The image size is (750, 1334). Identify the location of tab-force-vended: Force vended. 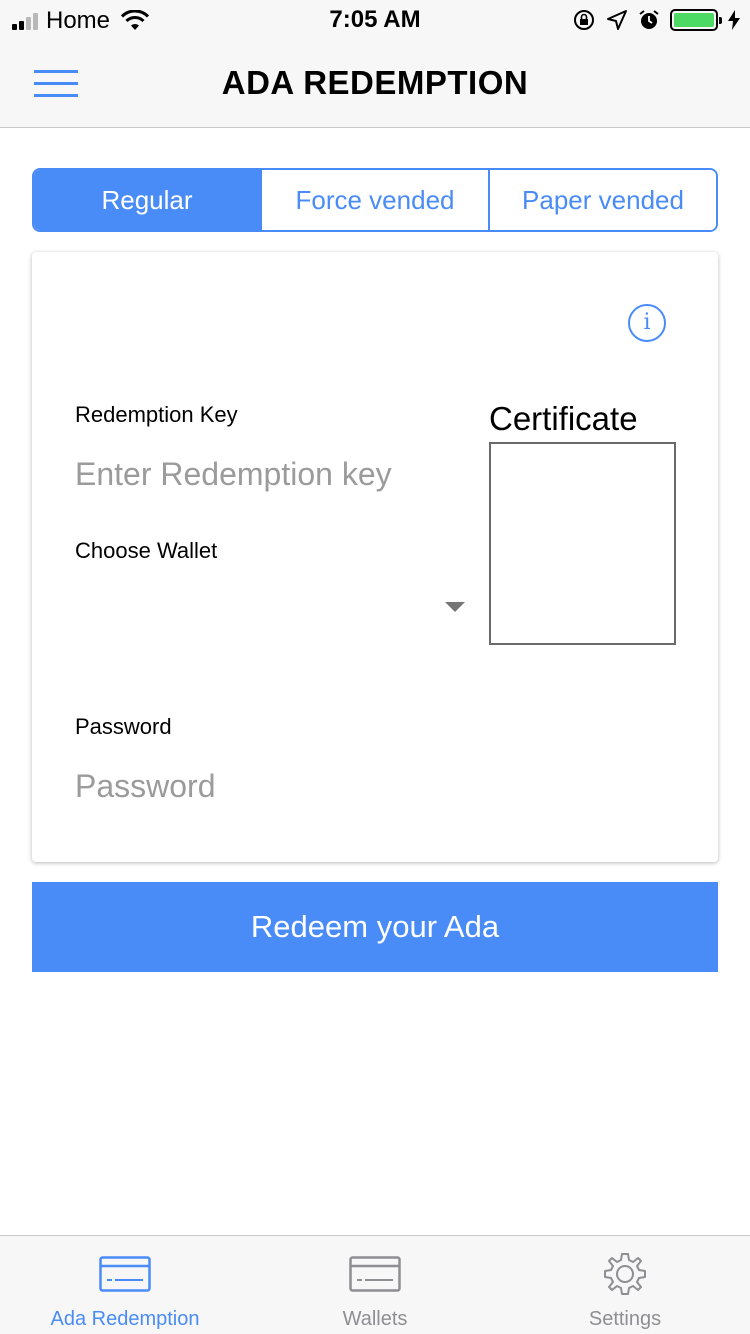
(374, 200).